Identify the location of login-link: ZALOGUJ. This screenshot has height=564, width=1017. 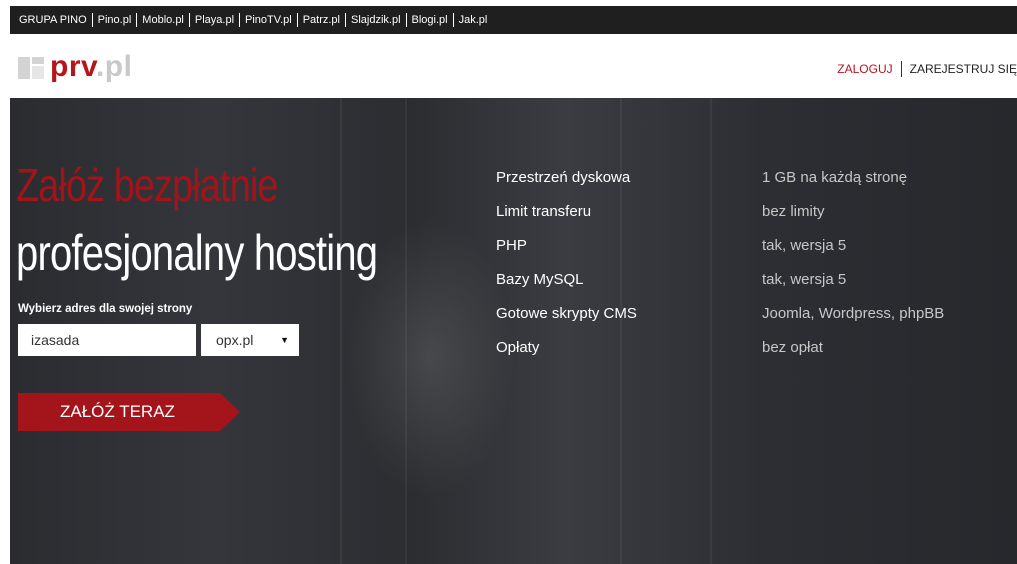
(864, 69).